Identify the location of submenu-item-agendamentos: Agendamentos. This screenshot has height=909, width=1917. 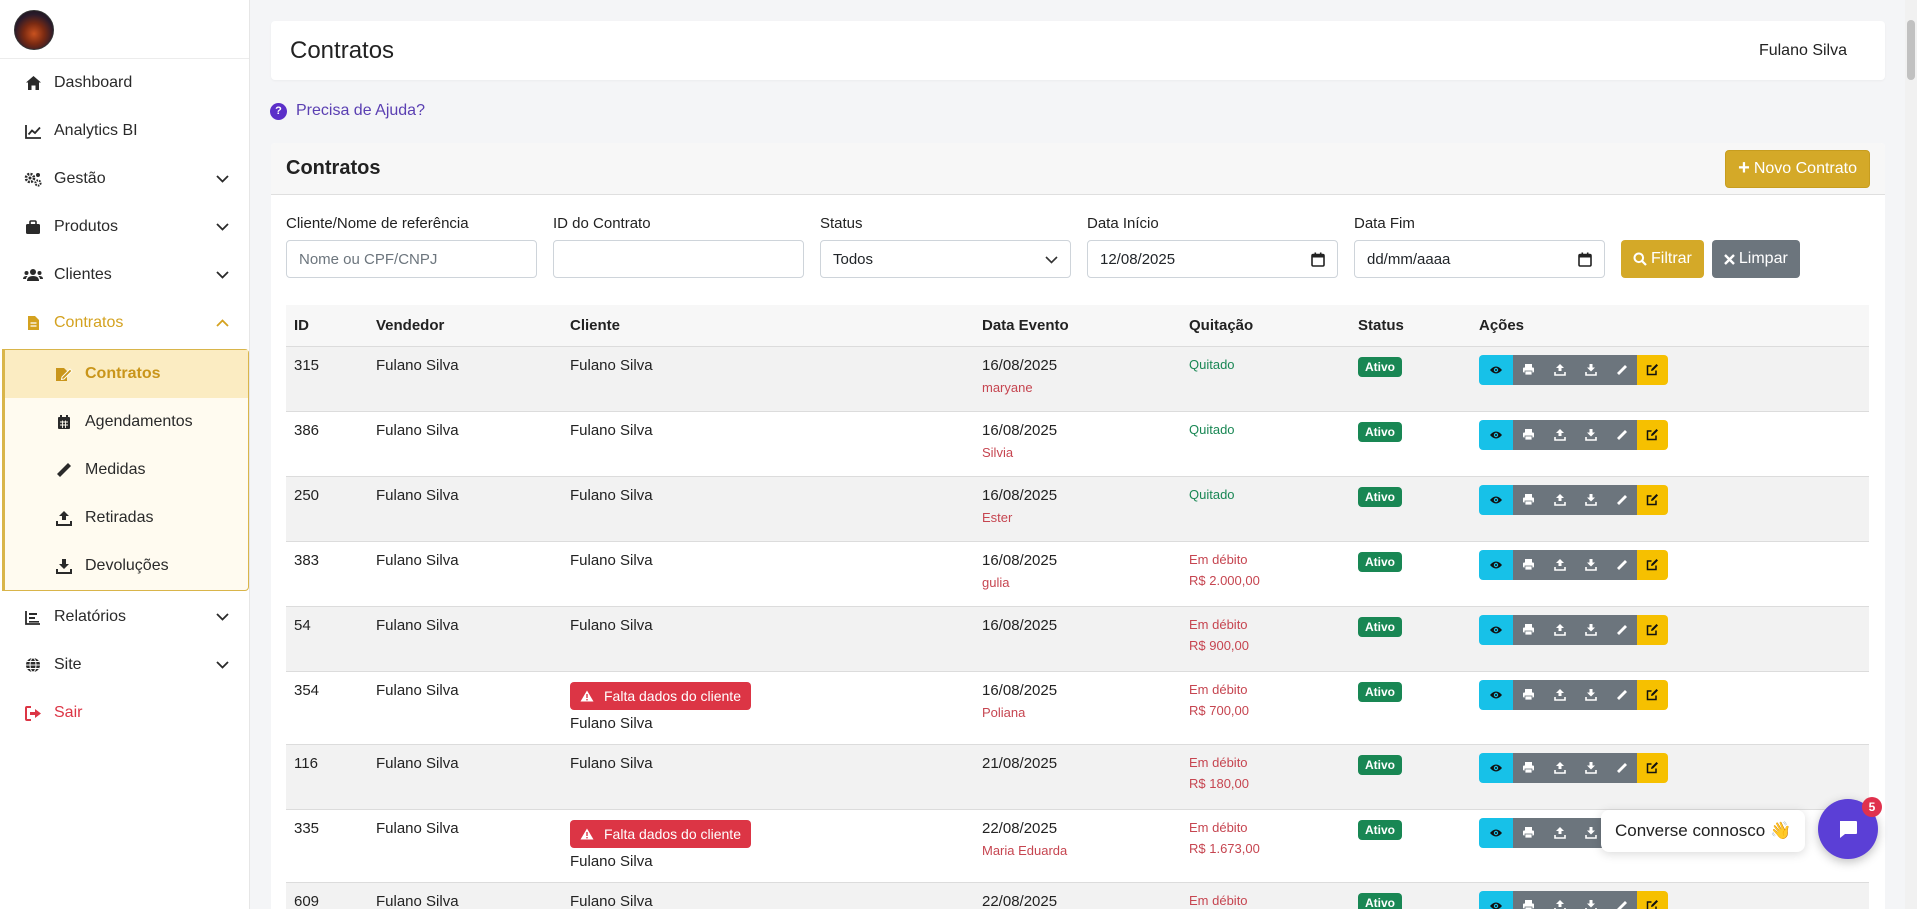
(126, 422).